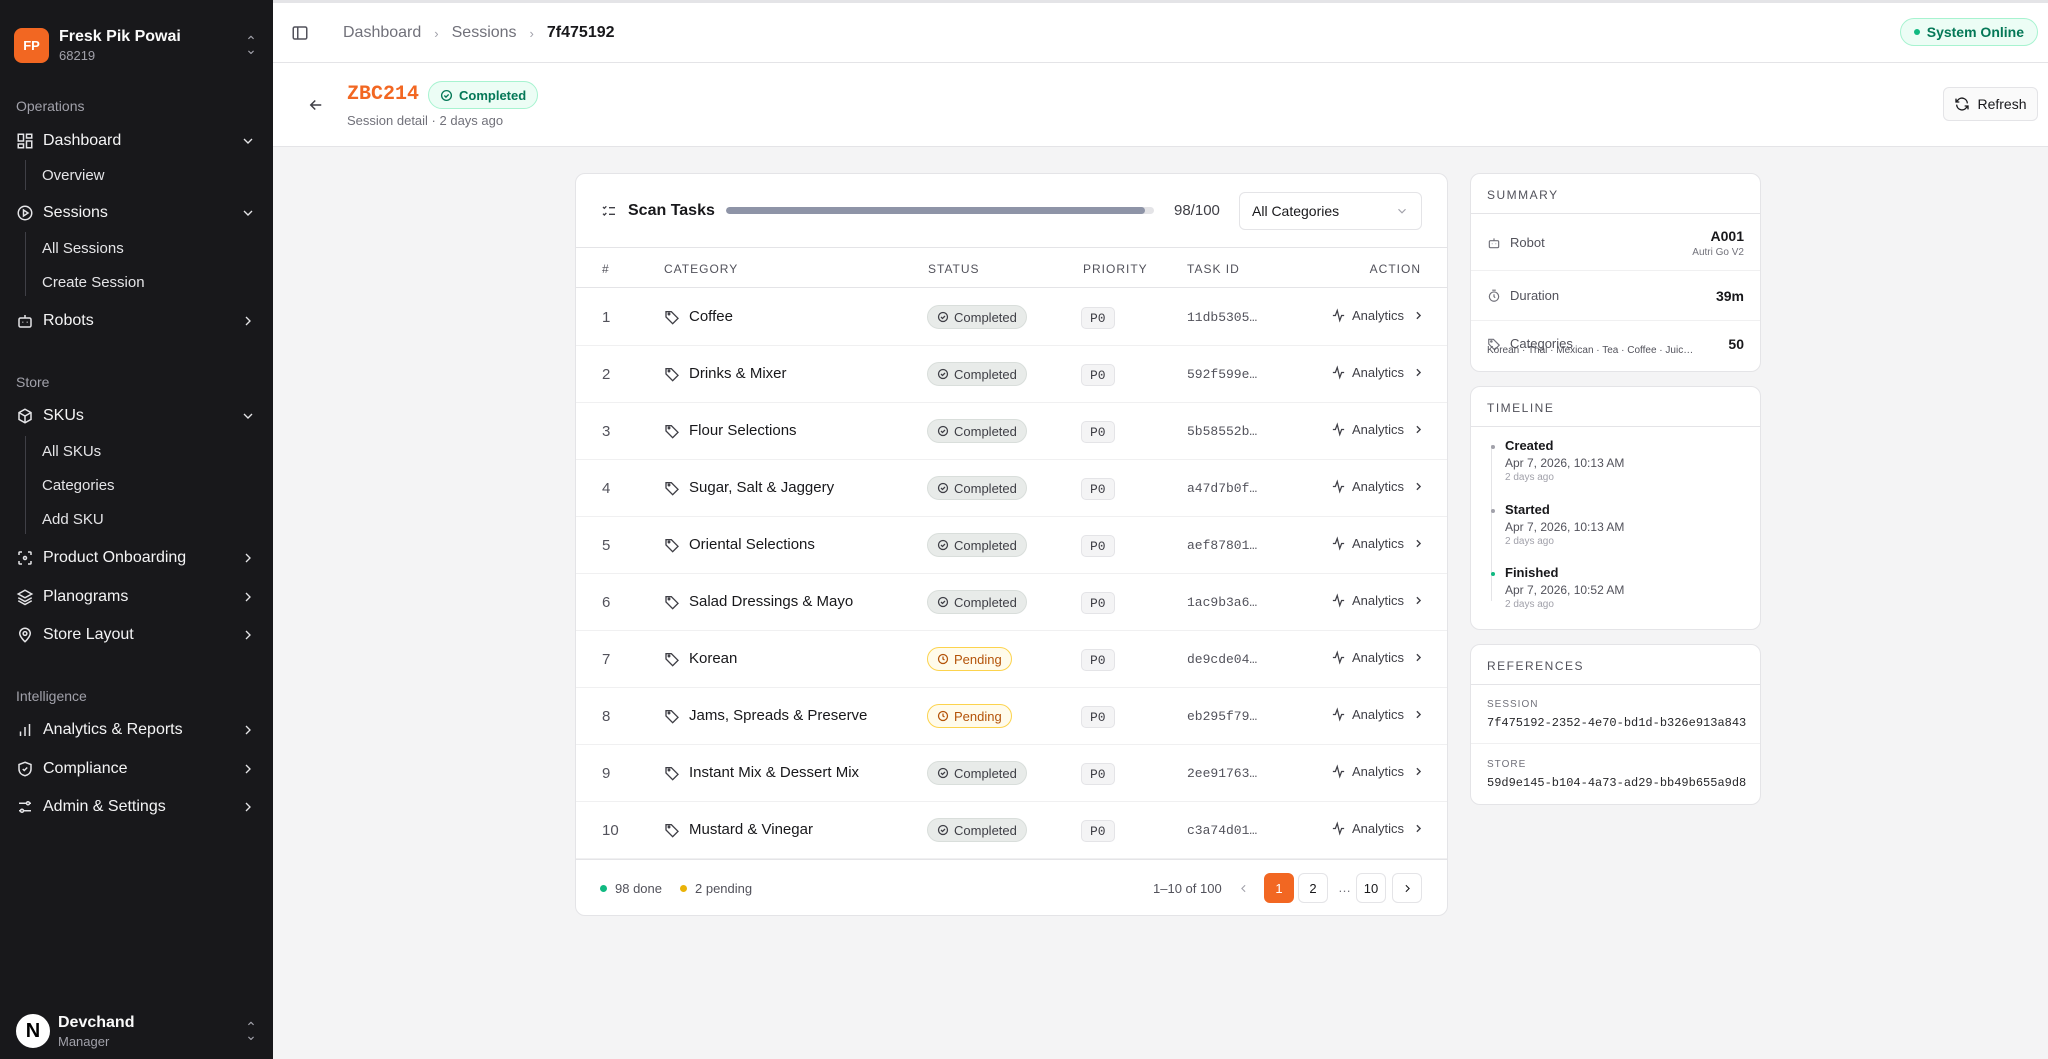  I want to click on row-category-label: Coffee, so click(711, 316).